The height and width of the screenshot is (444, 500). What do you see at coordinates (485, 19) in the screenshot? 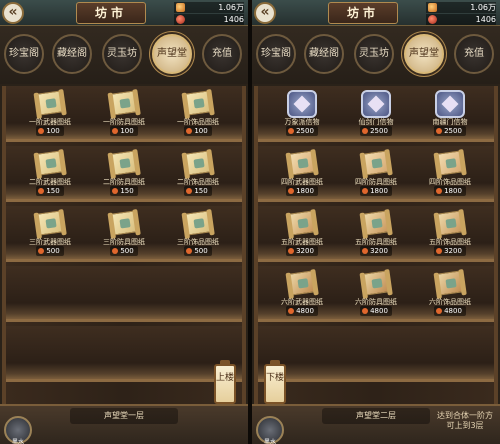
I see `currency-value-2: 1406` at bounding box center [485, 19].